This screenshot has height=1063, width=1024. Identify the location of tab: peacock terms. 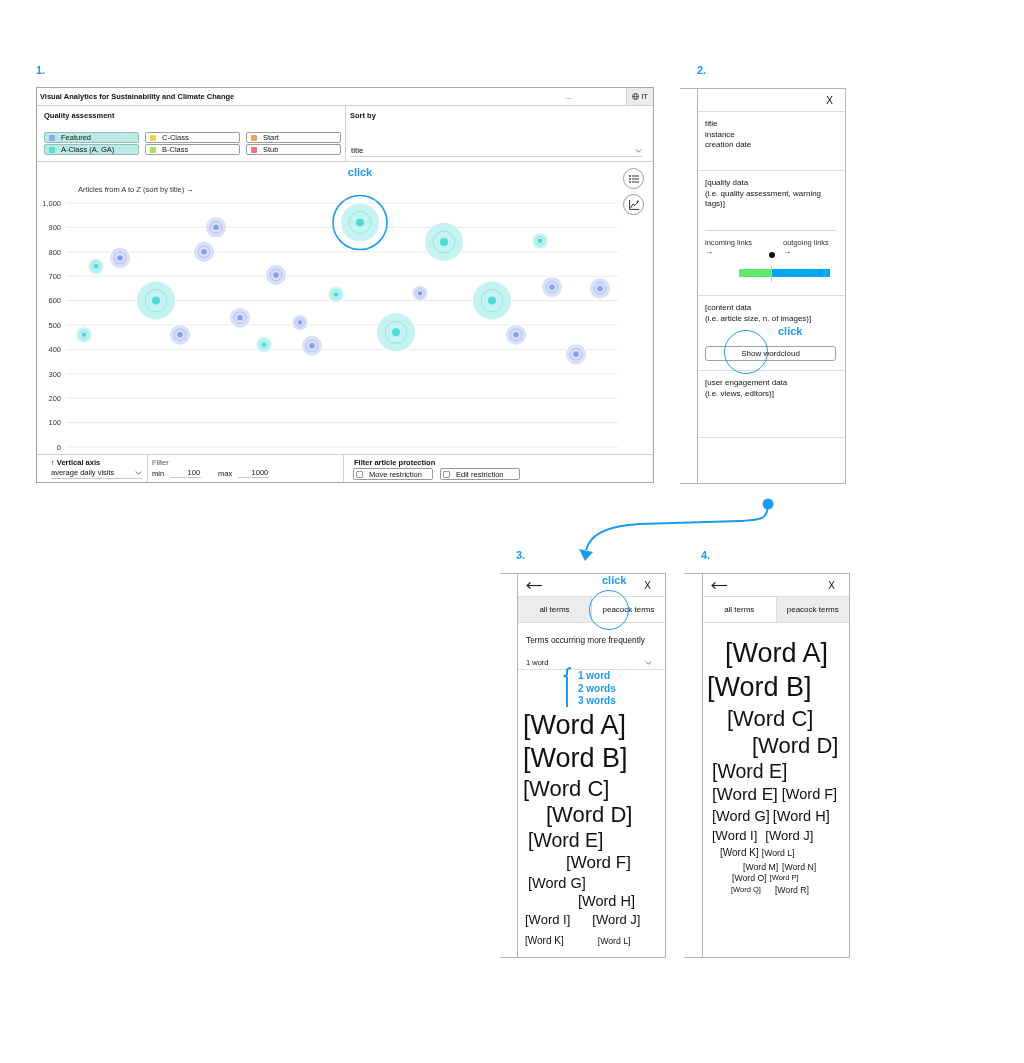
(812, 609).